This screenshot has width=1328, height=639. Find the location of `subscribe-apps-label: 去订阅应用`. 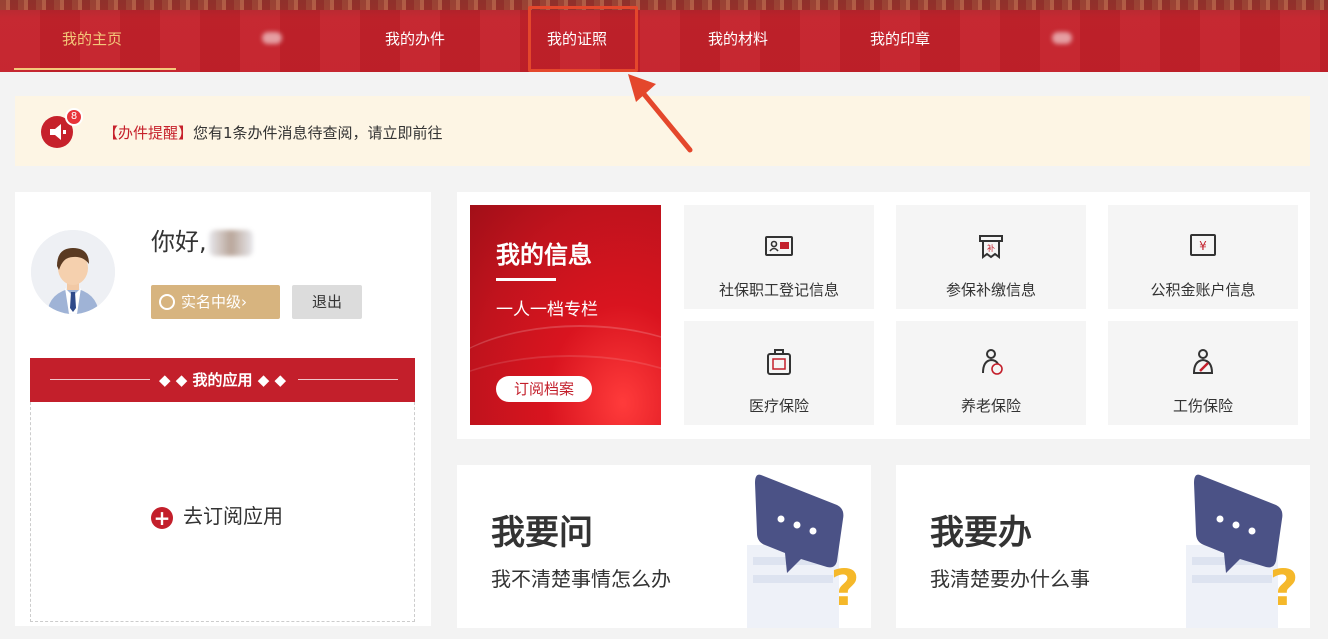

subscribe-apps-label: 去订阅应用 is located at coordinates (233, 516).